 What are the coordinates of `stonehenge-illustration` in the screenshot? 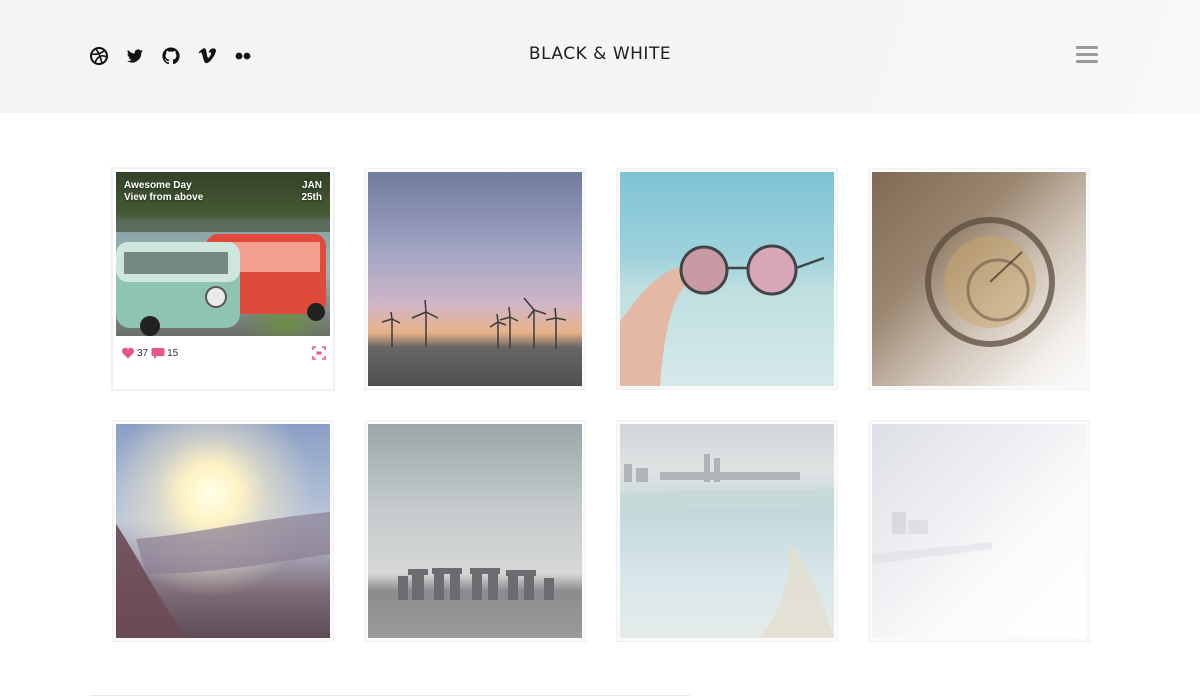 It's located at (476, 584).